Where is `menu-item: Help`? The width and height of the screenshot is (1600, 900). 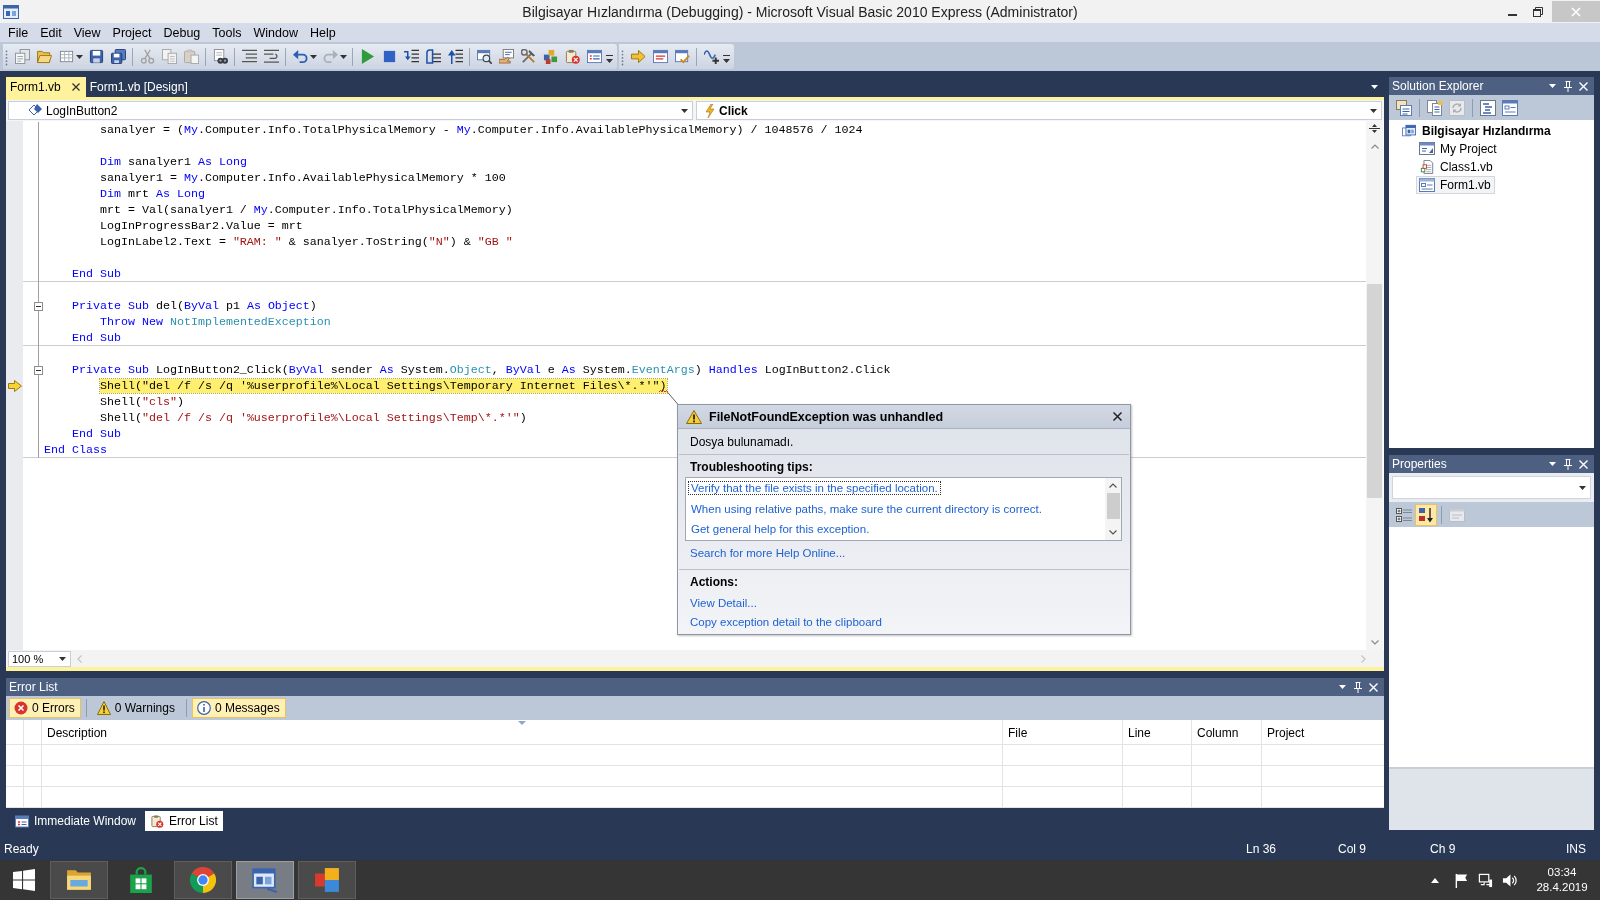
menu-item: Help is located at coordinates (323, 32).